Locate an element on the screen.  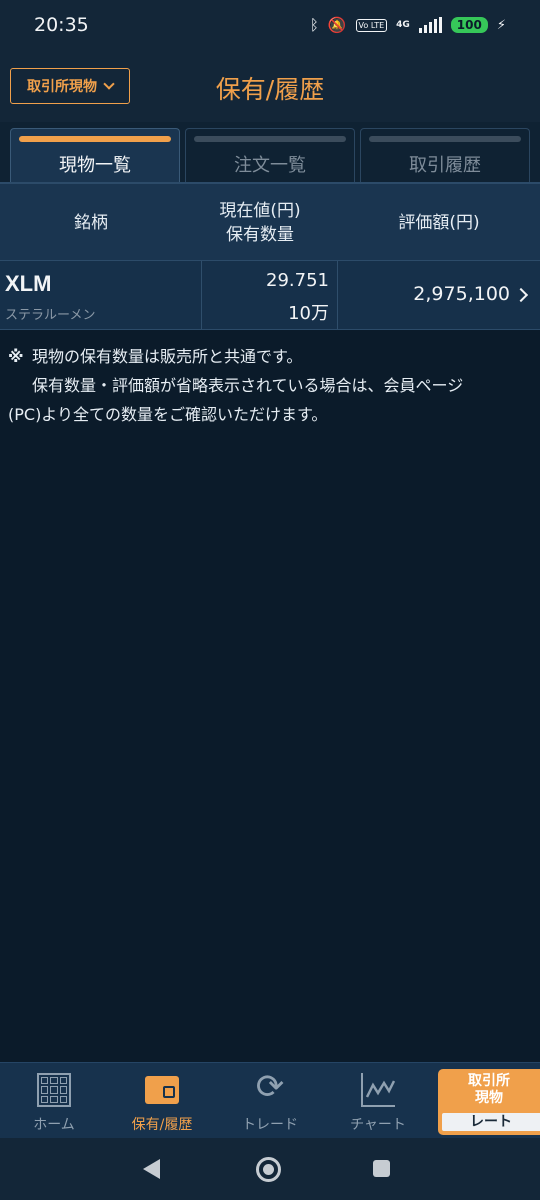
tab-bar: 現物一覧 注文一覧 取引履歴 is located at coordinates (270, 154).